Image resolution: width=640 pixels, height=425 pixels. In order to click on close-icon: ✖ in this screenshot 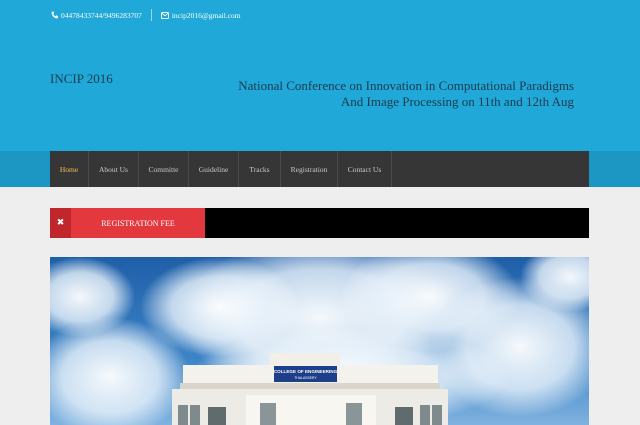, I will do `click(60, 223)`.